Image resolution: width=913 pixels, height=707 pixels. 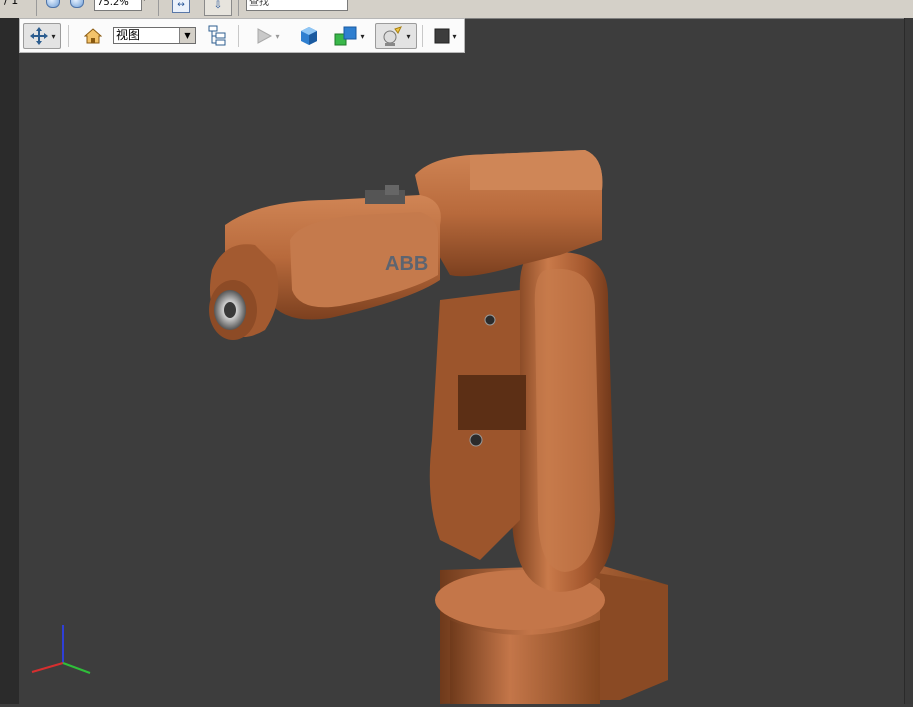 I want to click on zoom-out-icon, so click(x=53, y=4).